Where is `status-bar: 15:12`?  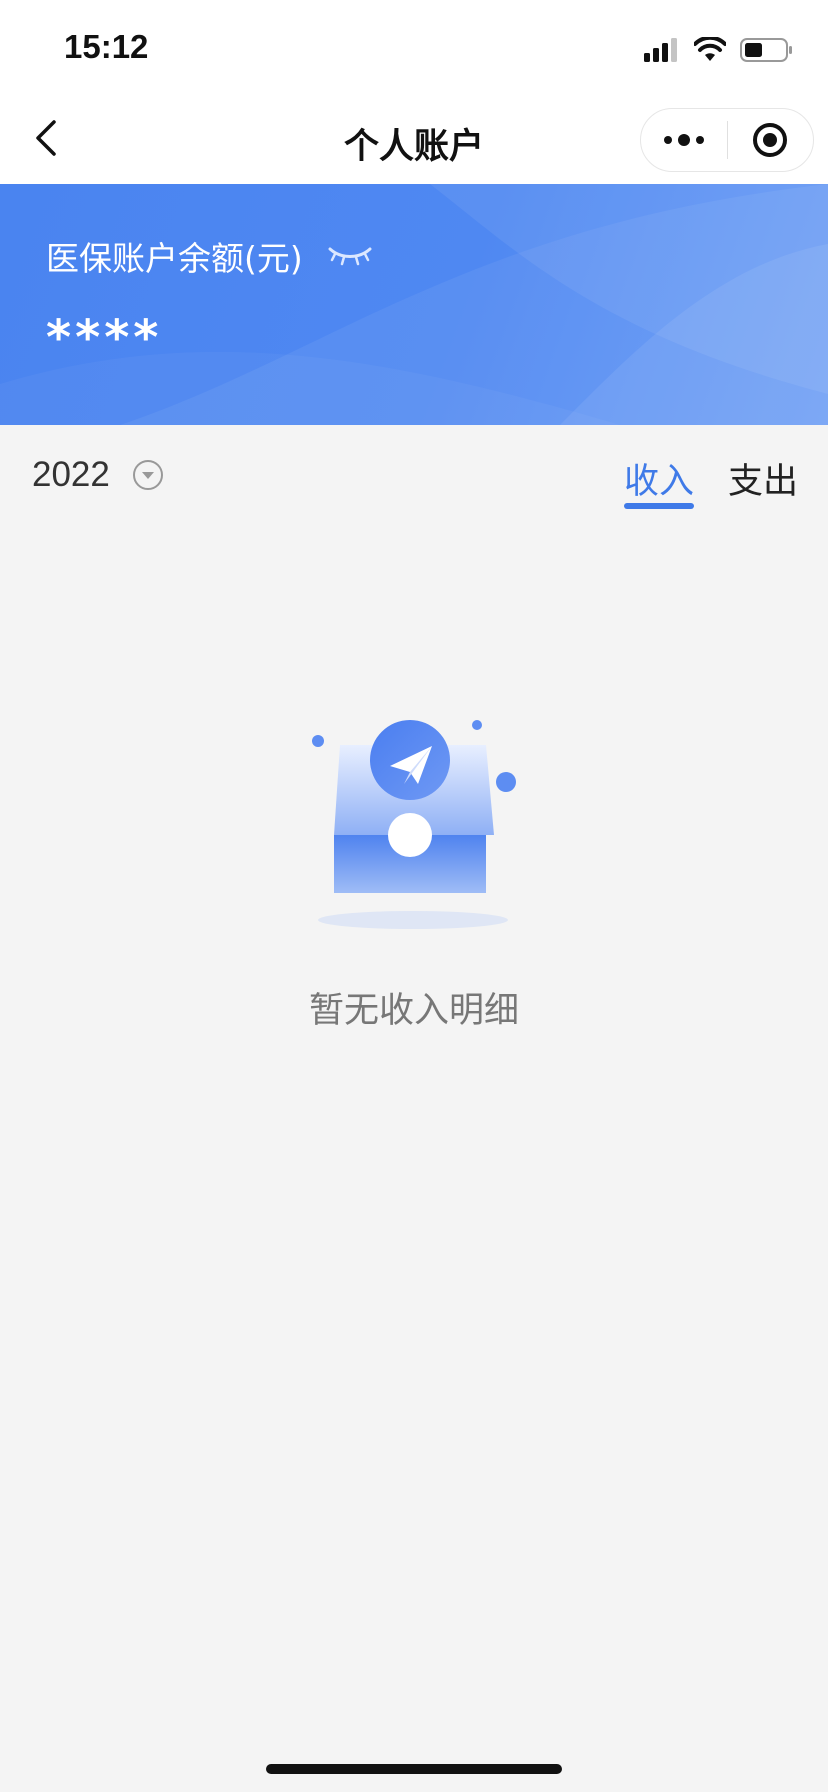
status-bar: 15:12 is located at coordinates (414, 46).